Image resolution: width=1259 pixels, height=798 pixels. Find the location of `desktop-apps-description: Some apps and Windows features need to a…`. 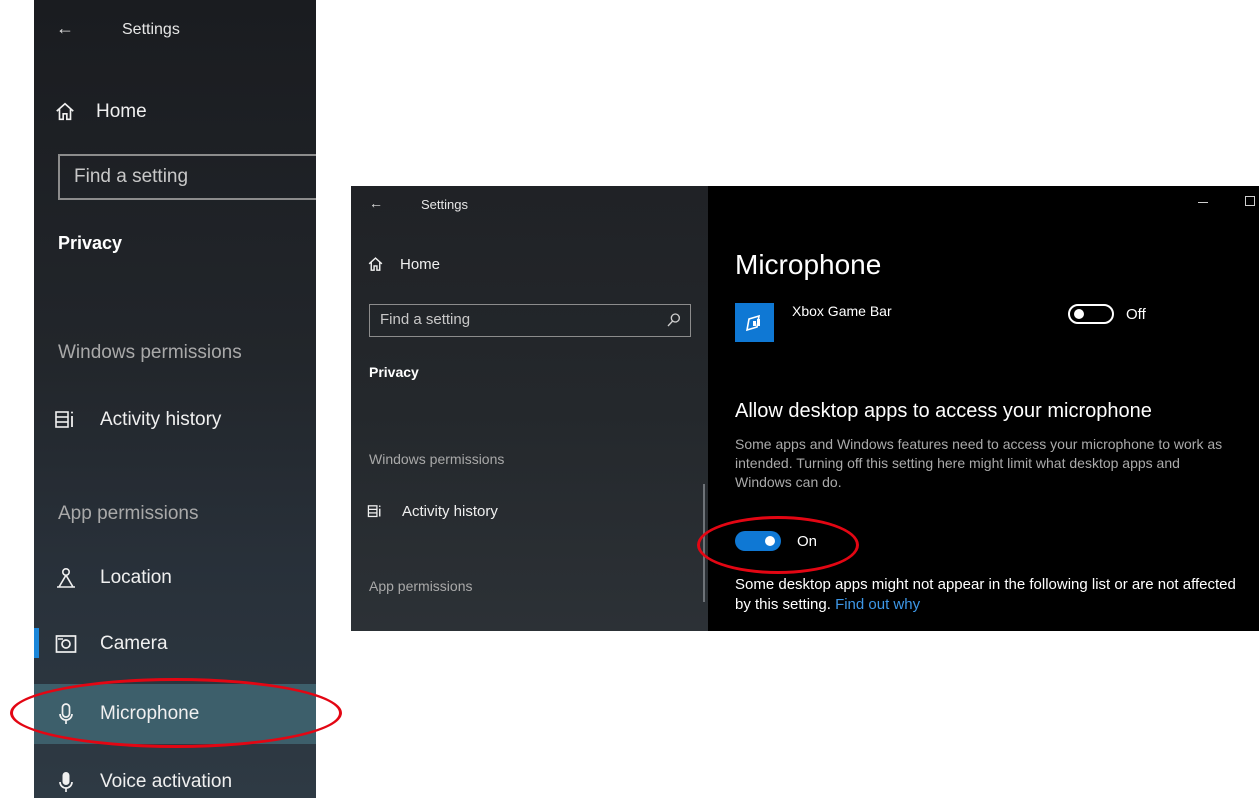

desktop-apps-description: Some apps and Windows features need to a… is located at coordinates (979, 463).